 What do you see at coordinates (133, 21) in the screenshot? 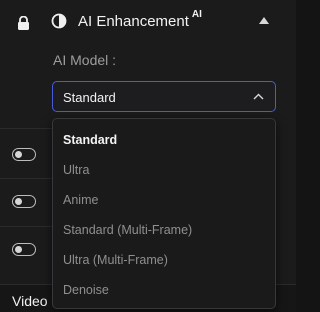
I see `section-title-text: AI Enhancement` at bounding box center [133, 21].